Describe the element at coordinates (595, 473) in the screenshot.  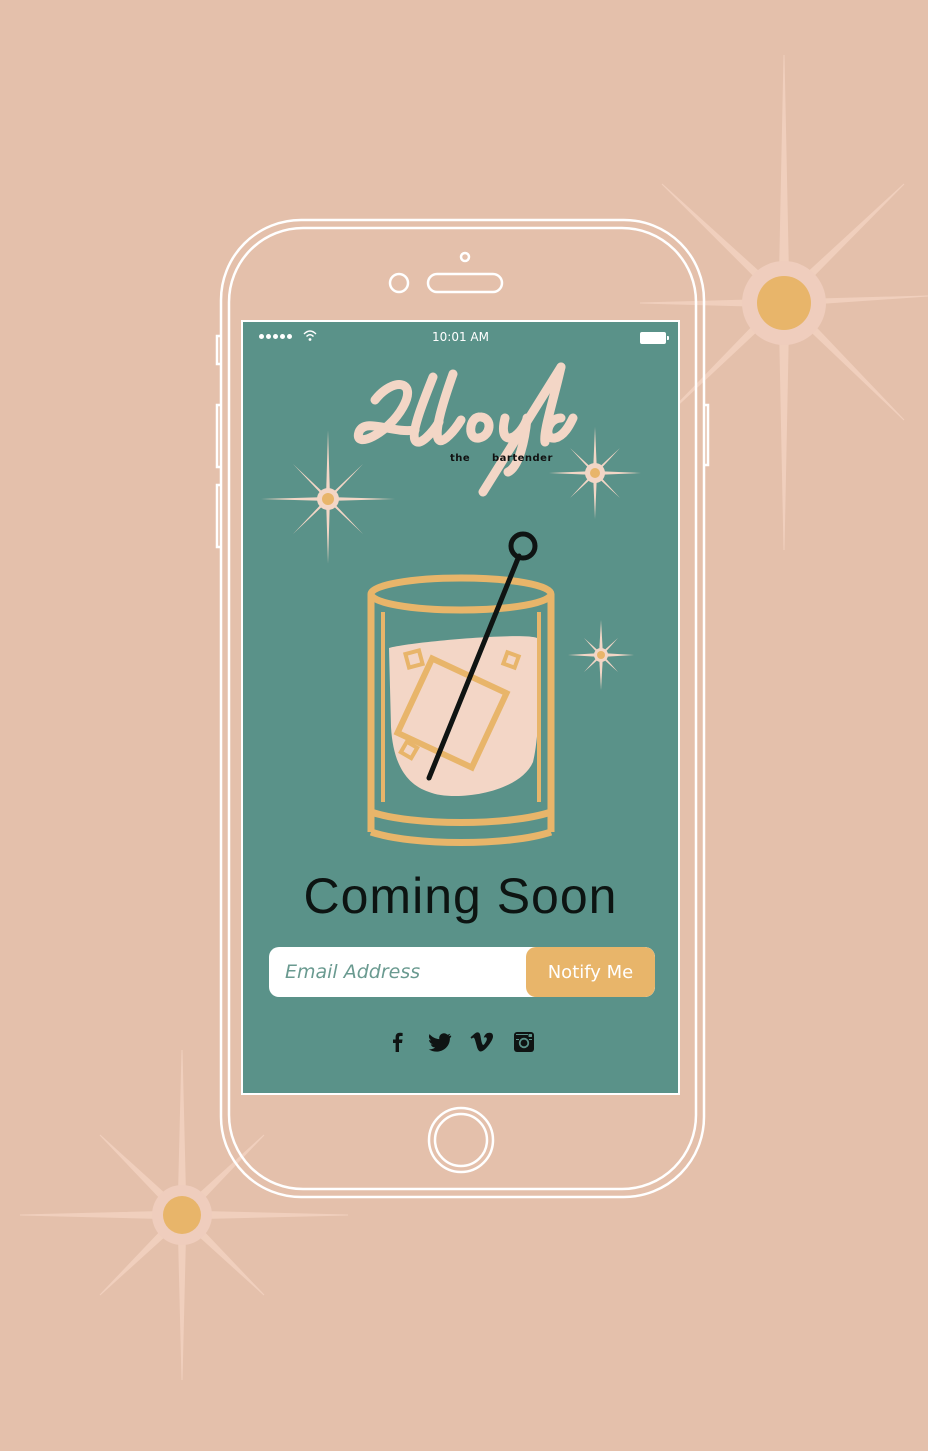
I see `sparkle-small-right-top` at that location.